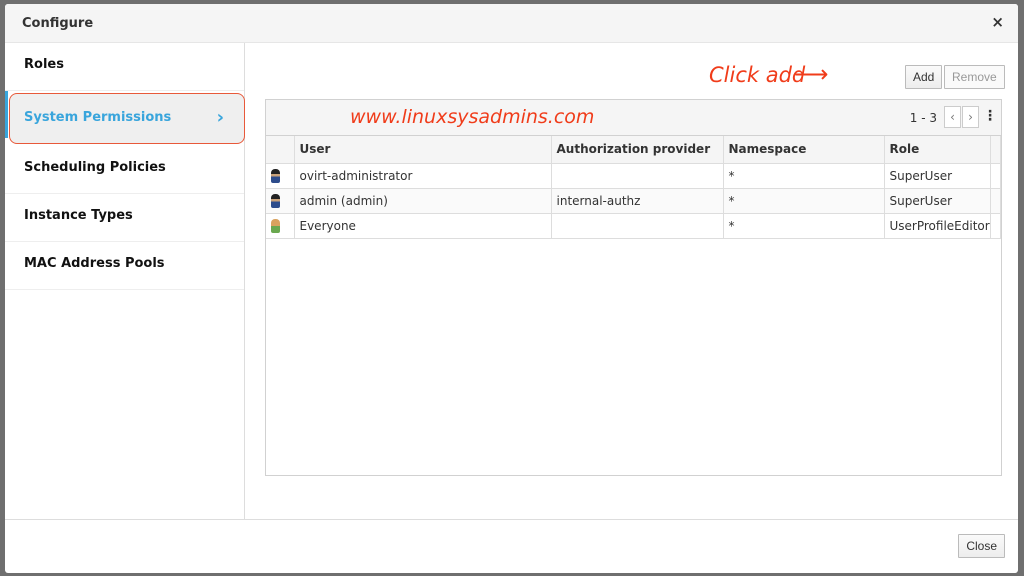 The width and height of the screenshot is (1024, 576). What do you see at coordinates (511, 23) in the screenshot?
I see `dialog-header: Configure ×` at bounding box center [511, 23].